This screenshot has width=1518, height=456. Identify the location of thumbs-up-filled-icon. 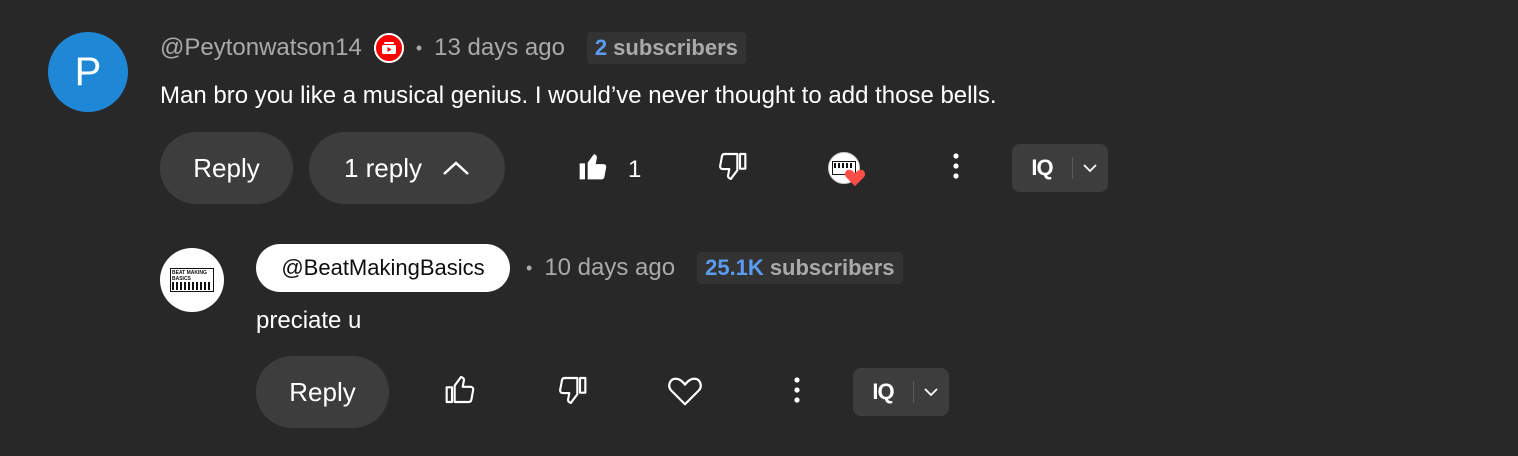
(593, 168).